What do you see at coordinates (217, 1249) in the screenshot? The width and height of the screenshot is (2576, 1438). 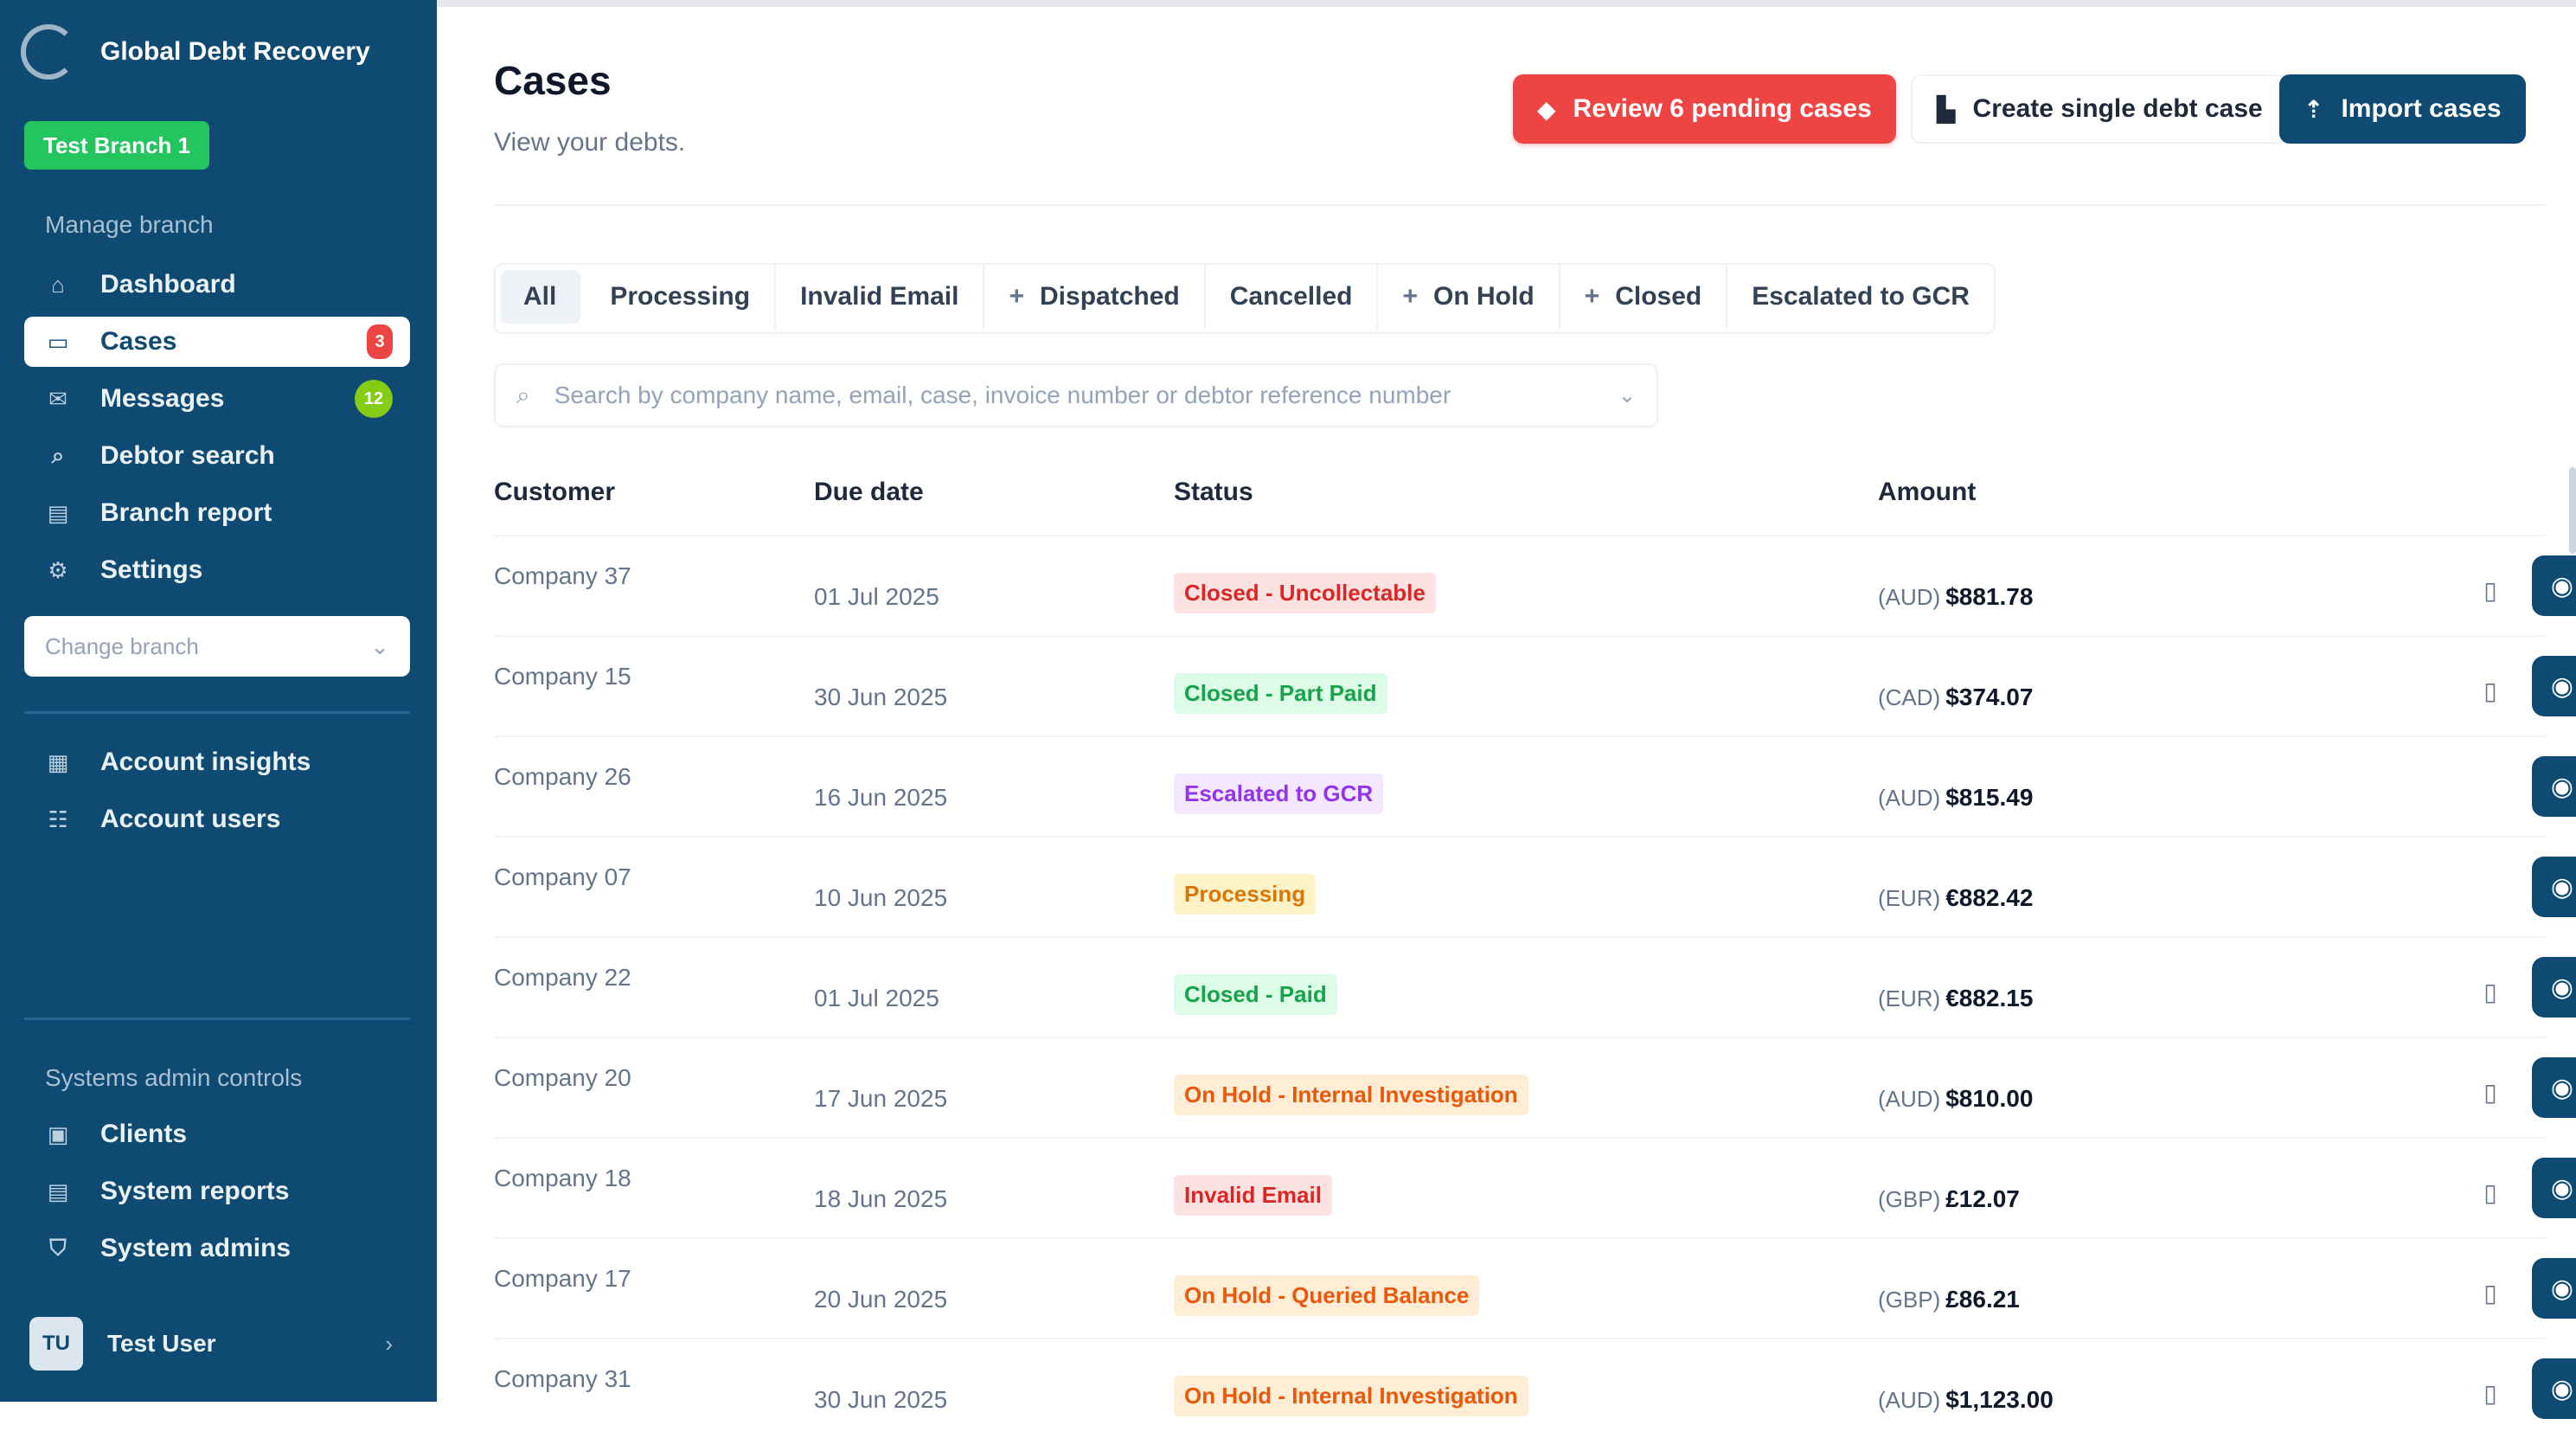 I see `sidebar-item-system-admins: ⛉ System admins` at bounding box center [217, 1249].